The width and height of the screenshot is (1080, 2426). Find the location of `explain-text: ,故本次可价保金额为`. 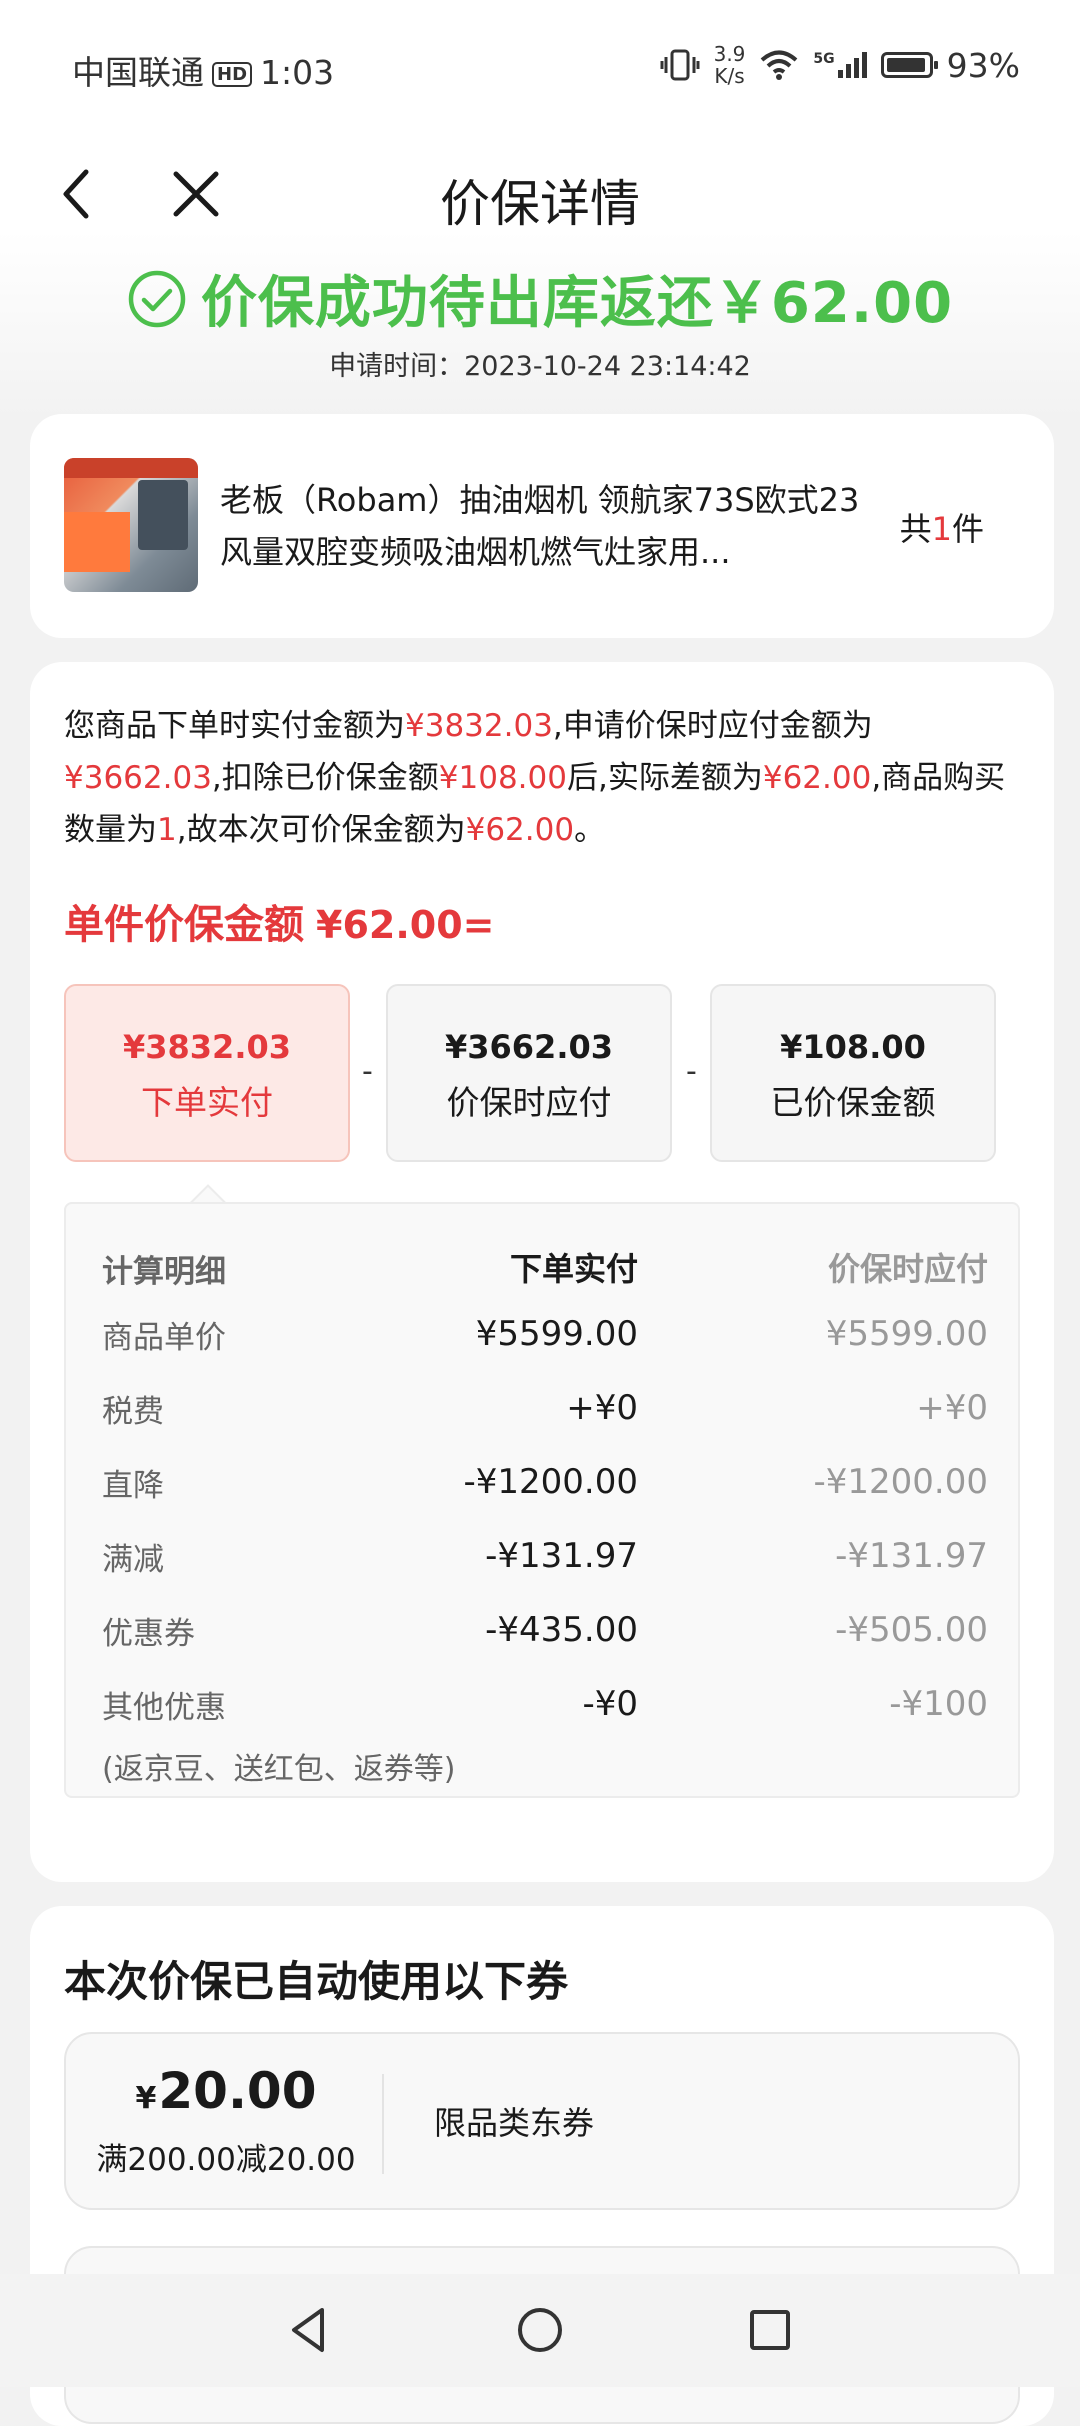

explain-text: ,故本次可价保金额为 is located at coordinates (321, 830).